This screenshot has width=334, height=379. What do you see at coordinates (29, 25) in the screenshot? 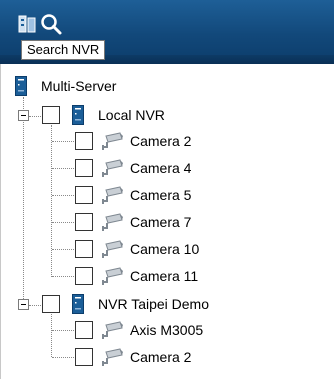
I see `servers-icon` at bounding box center [29, 25].